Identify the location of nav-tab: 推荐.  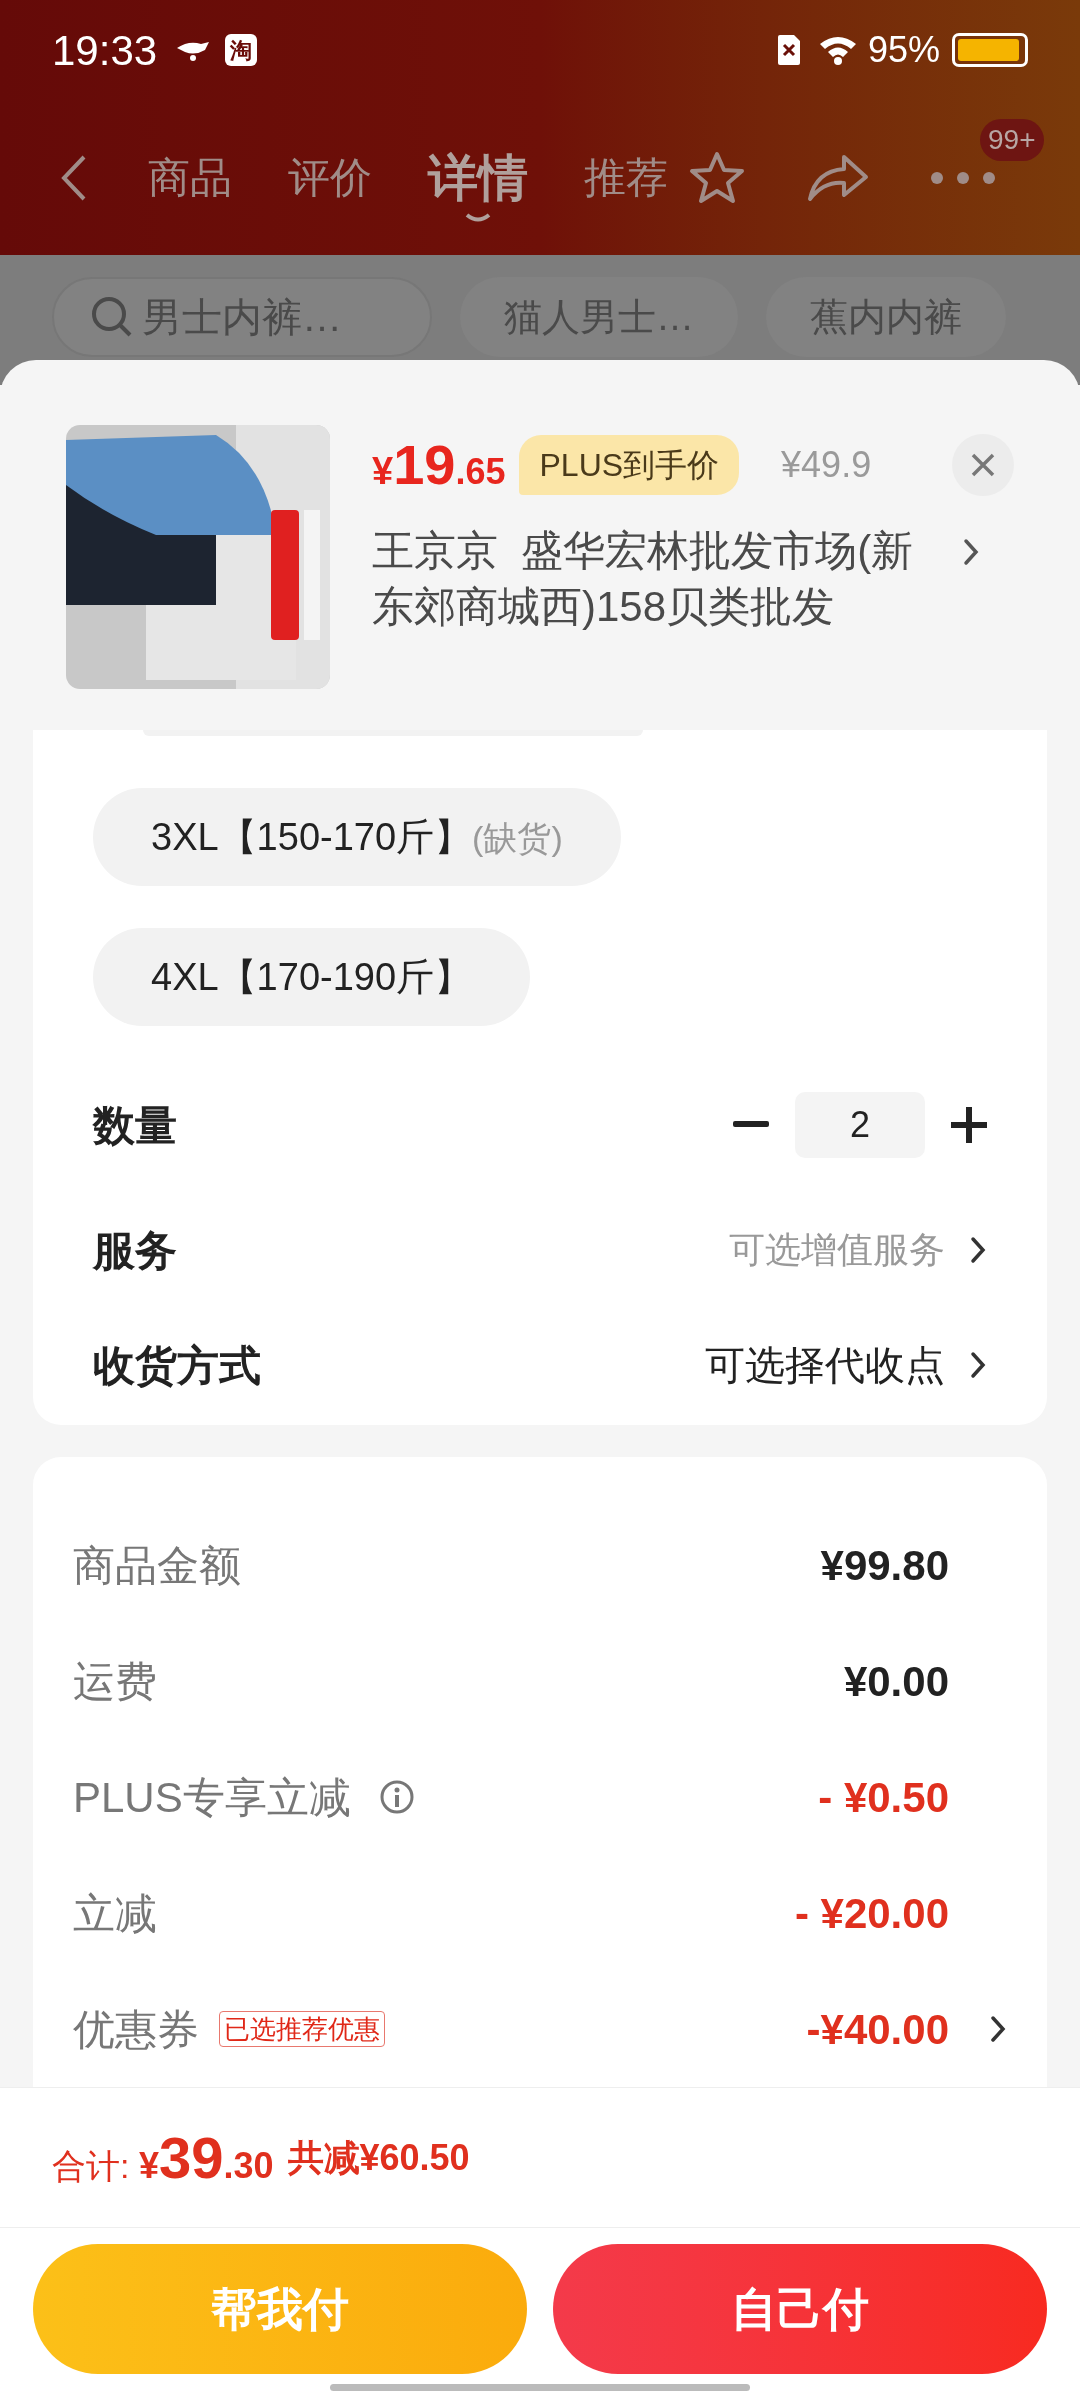
(626, 177).